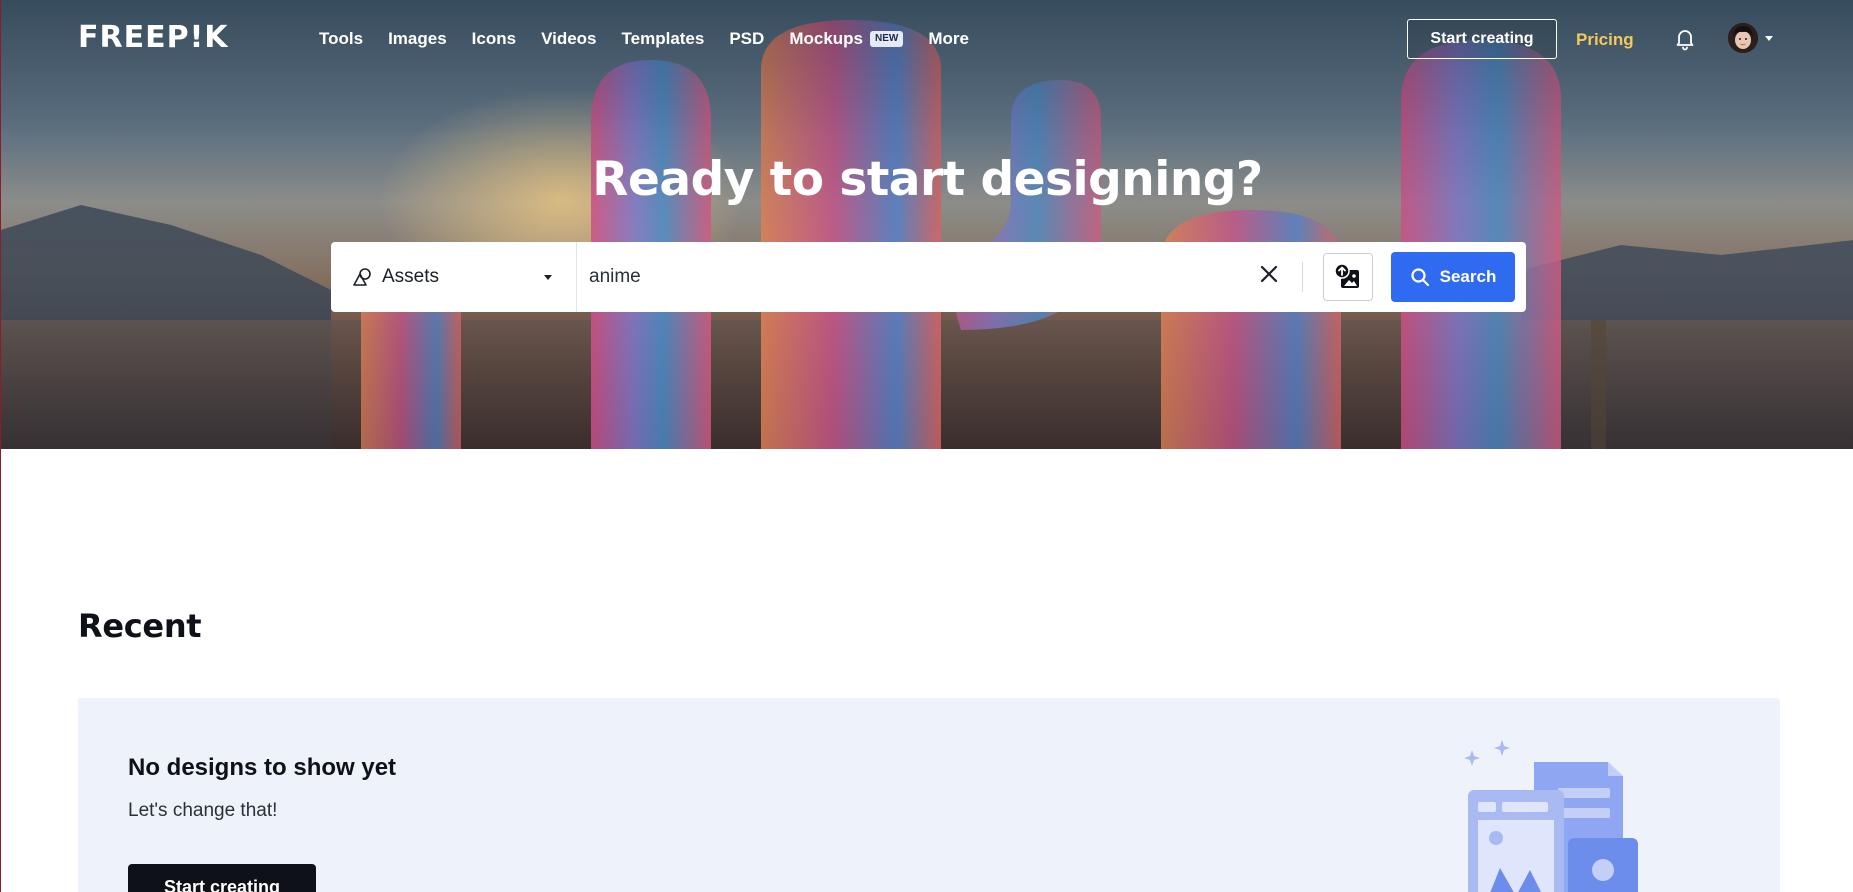 The width and height of the screenshot is (1853, 892). Describe the element at coordinates (887, 39) in the screenshot. I see `new-badge: NEW` at that location.